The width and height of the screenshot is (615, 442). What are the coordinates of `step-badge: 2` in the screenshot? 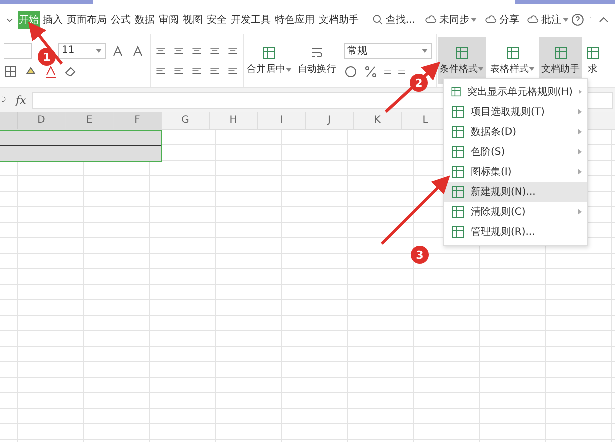 It's located at (419, 83).